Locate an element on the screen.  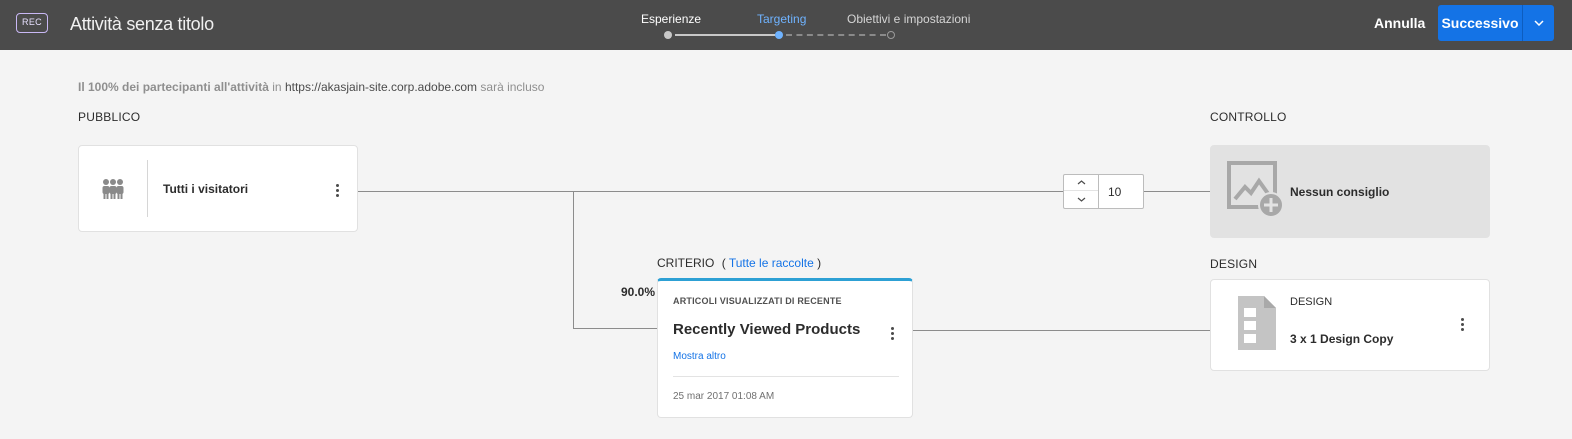
design-section-label: DESIGN is located at coordinates (1234, 264).